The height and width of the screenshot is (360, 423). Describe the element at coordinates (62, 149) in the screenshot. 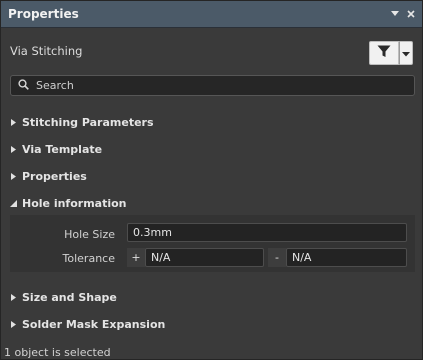

I see `section-label: Via Template` at that location.